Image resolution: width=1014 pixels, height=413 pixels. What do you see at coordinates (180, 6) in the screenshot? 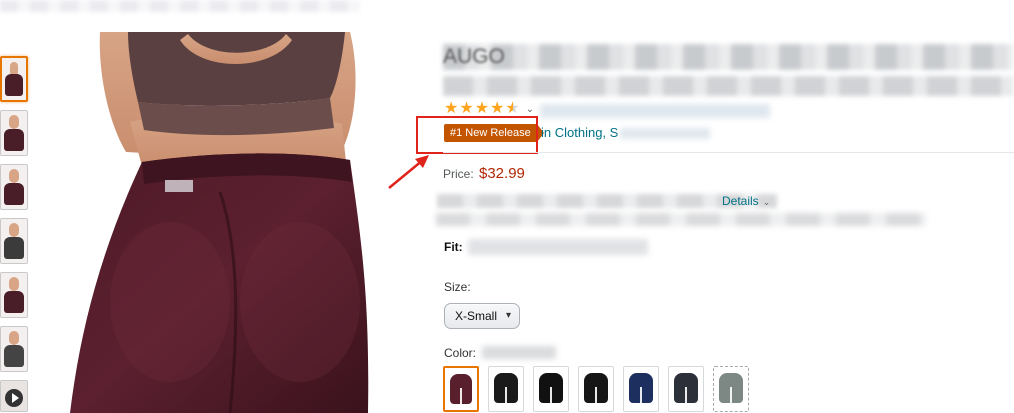
I see `top-redacted-bar` at bounding box center [180, 6].